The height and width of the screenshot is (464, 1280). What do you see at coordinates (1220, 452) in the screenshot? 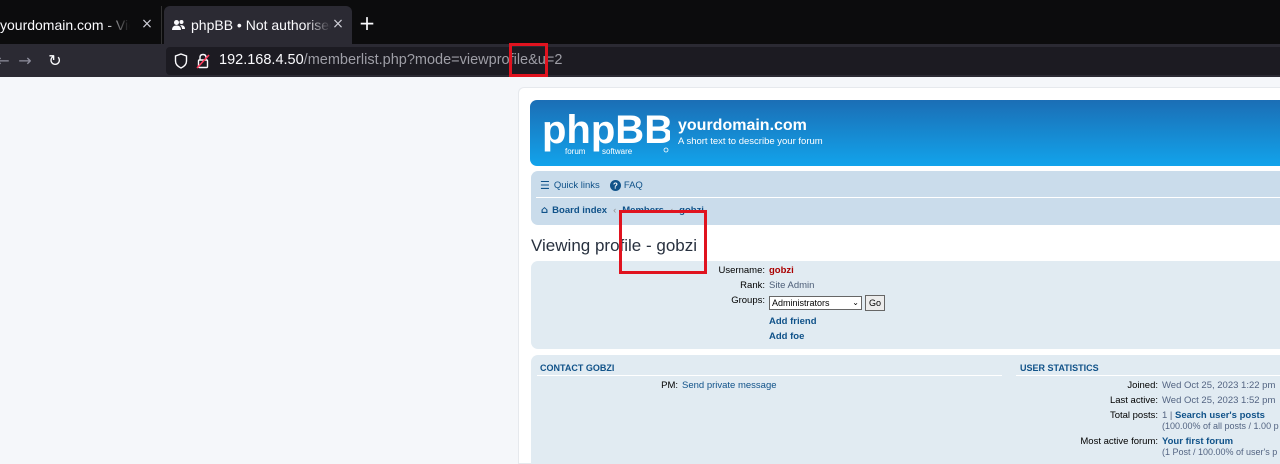
I see `forum-percentage: (1 Post / 100.00% of user's p` at bounding box center [1220, 452].